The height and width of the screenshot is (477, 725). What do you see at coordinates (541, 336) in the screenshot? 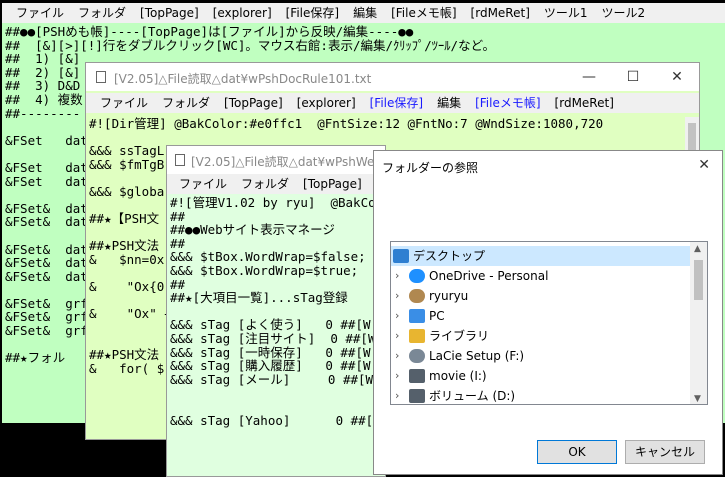
I see `folder-tree-item: › ライブラリ` at bounding box center [541, 336].